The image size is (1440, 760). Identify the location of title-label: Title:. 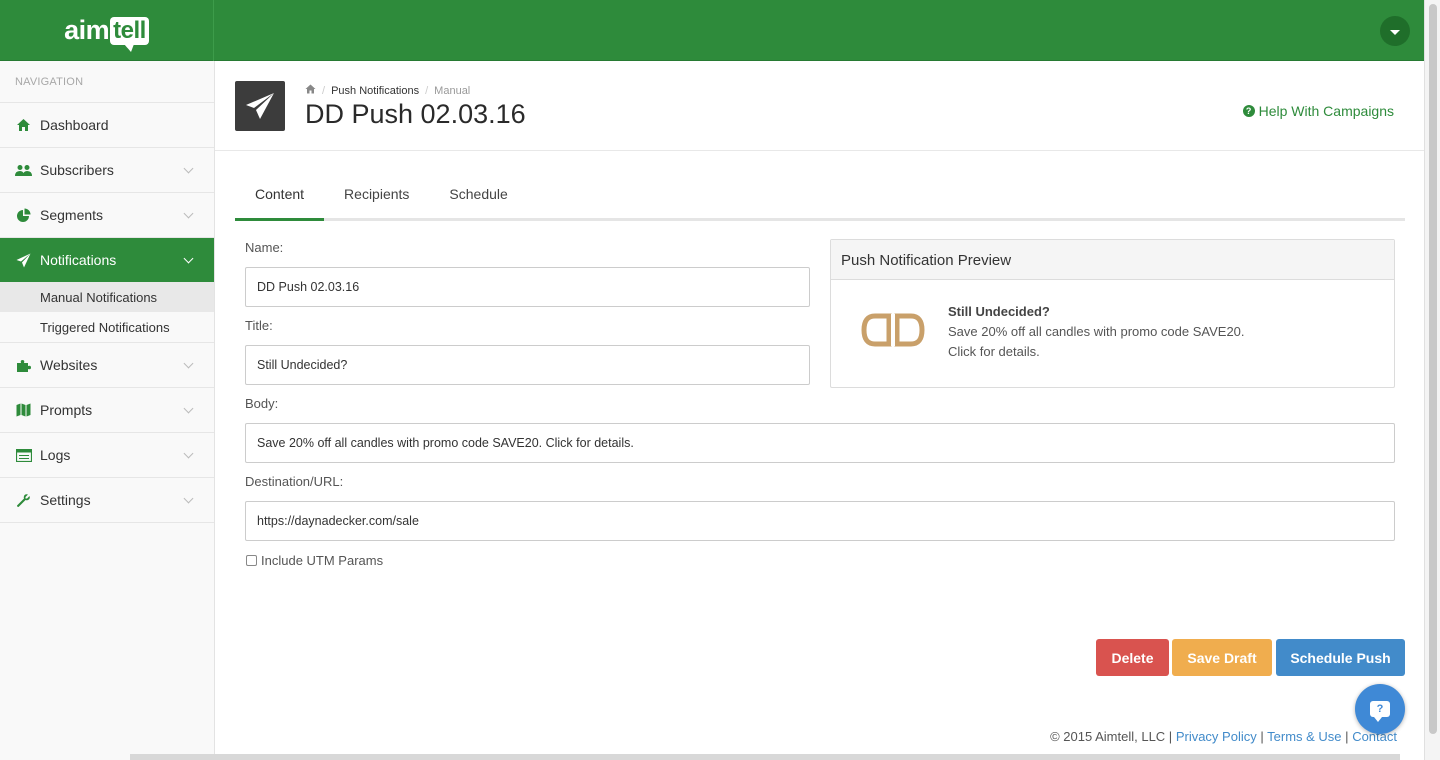
(259, 325).